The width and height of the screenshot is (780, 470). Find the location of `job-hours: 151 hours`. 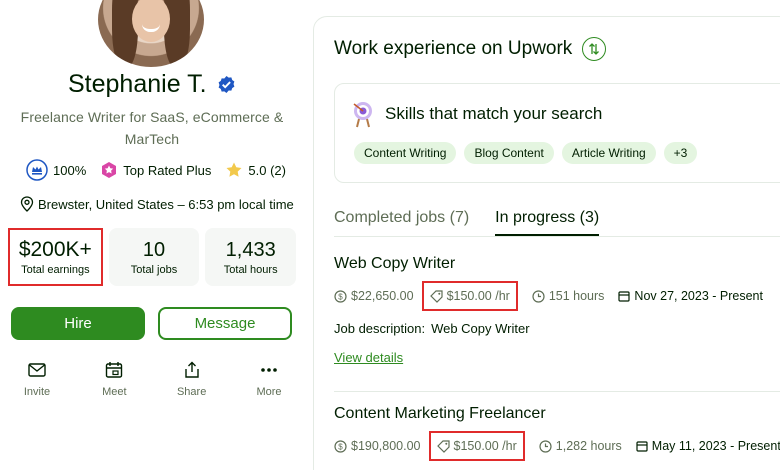

job-hours: 151 hours is located at coordinates (568, 296).